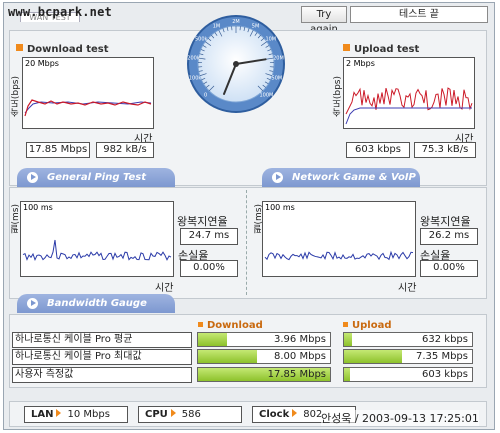  I want to click on clock-value: 802, so click(313, 414).